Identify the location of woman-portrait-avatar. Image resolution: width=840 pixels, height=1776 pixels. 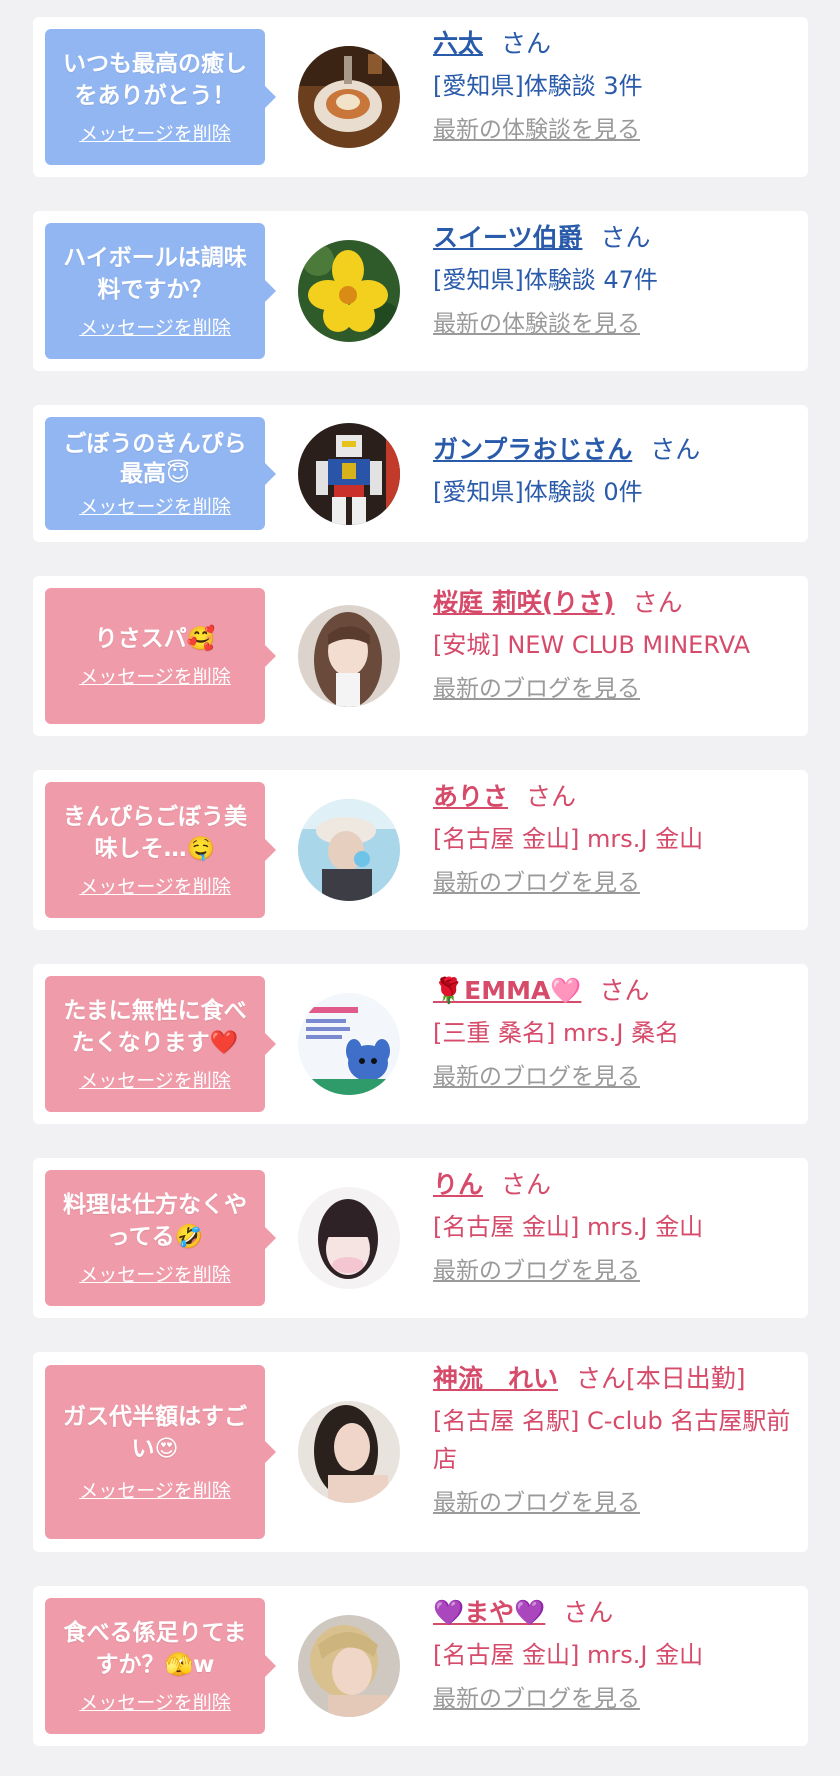
(349, 656).